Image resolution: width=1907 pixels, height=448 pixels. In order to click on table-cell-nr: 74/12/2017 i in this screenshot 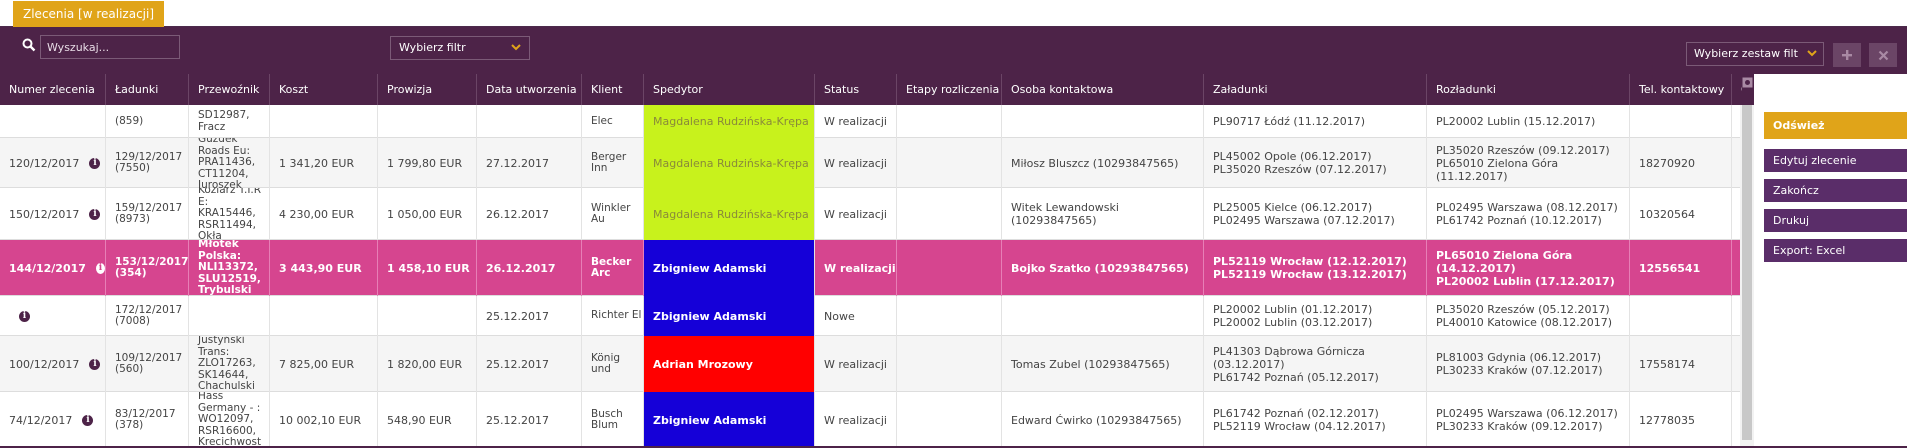, I will do `click(53, 420)`.